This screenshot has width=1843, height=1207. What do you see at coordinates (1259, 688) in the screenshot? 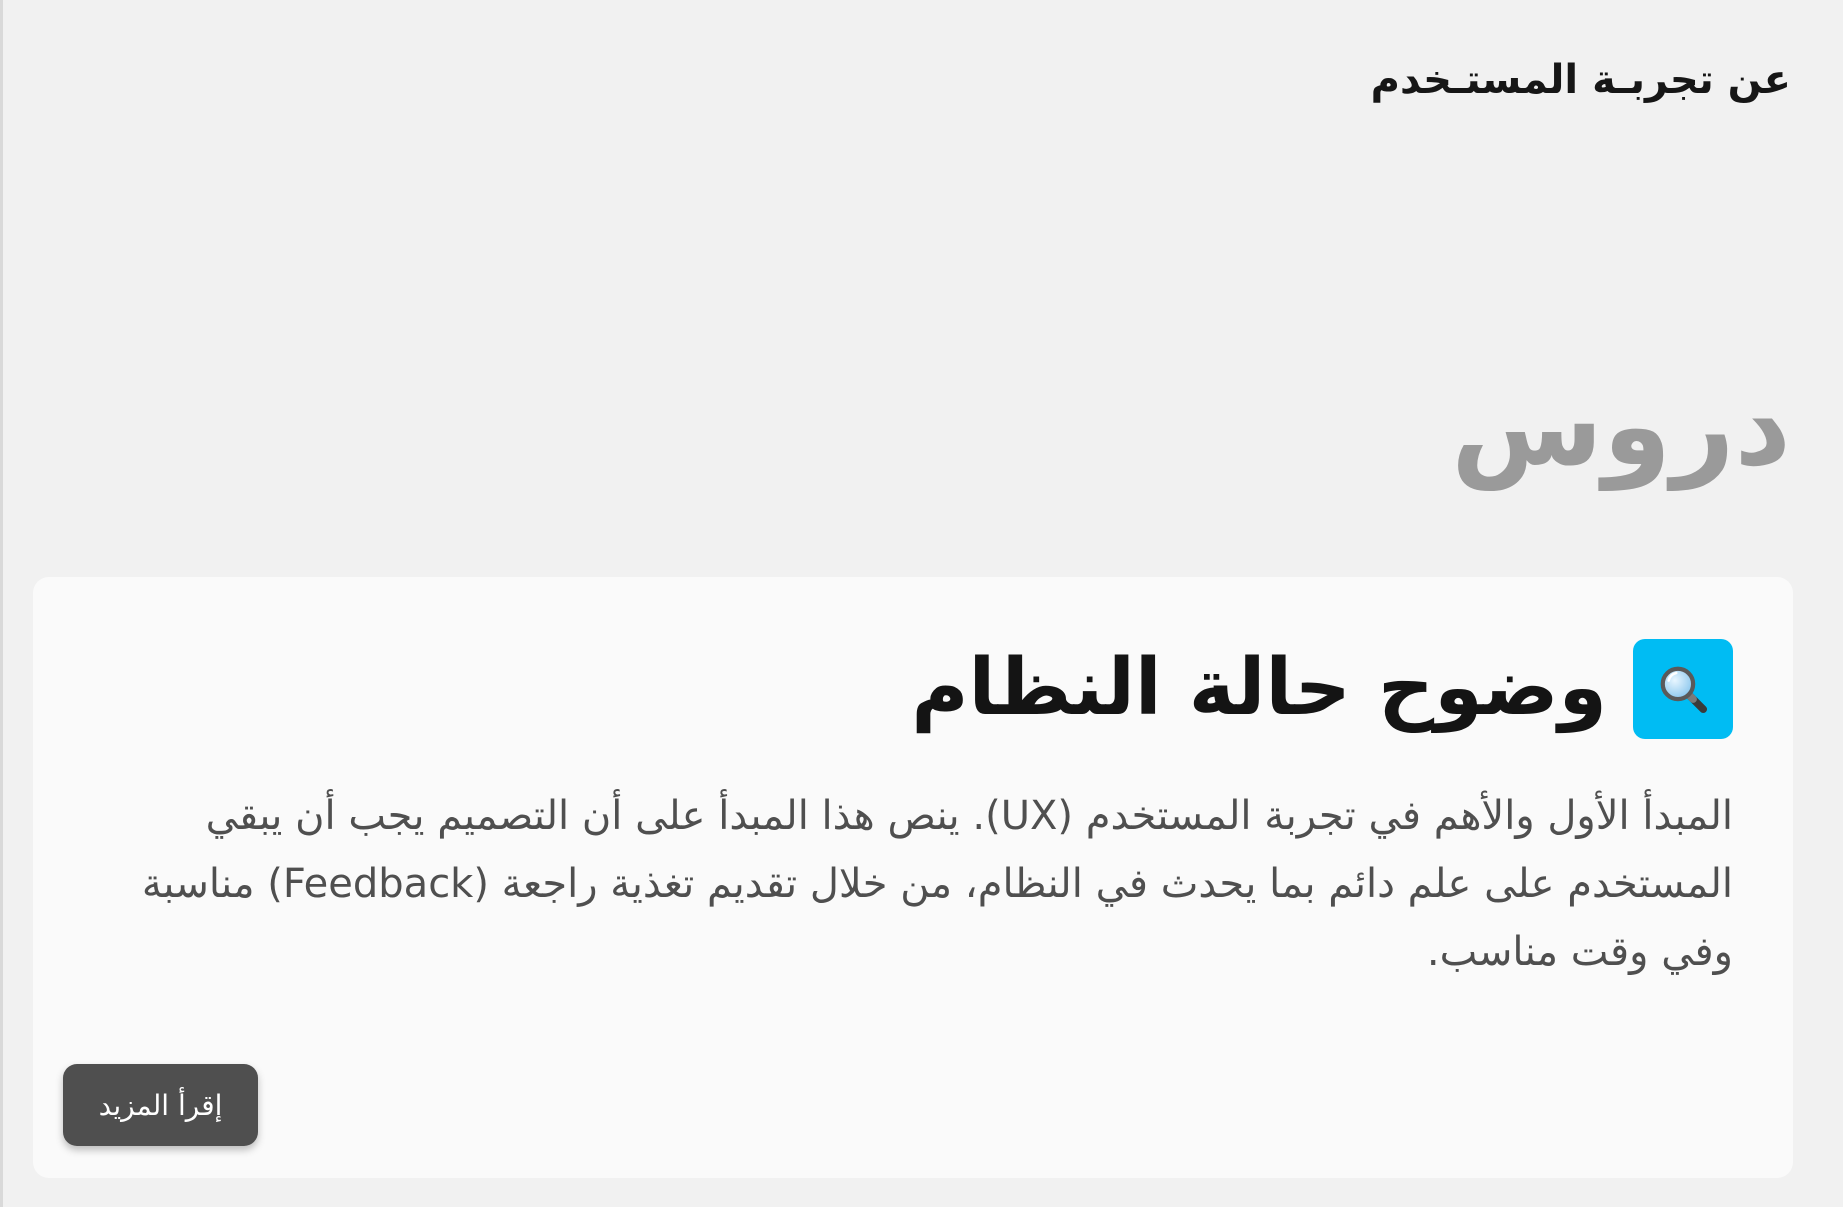
I see `card-title: وضوح حالة النظام` at bounding box center [1259, 688].